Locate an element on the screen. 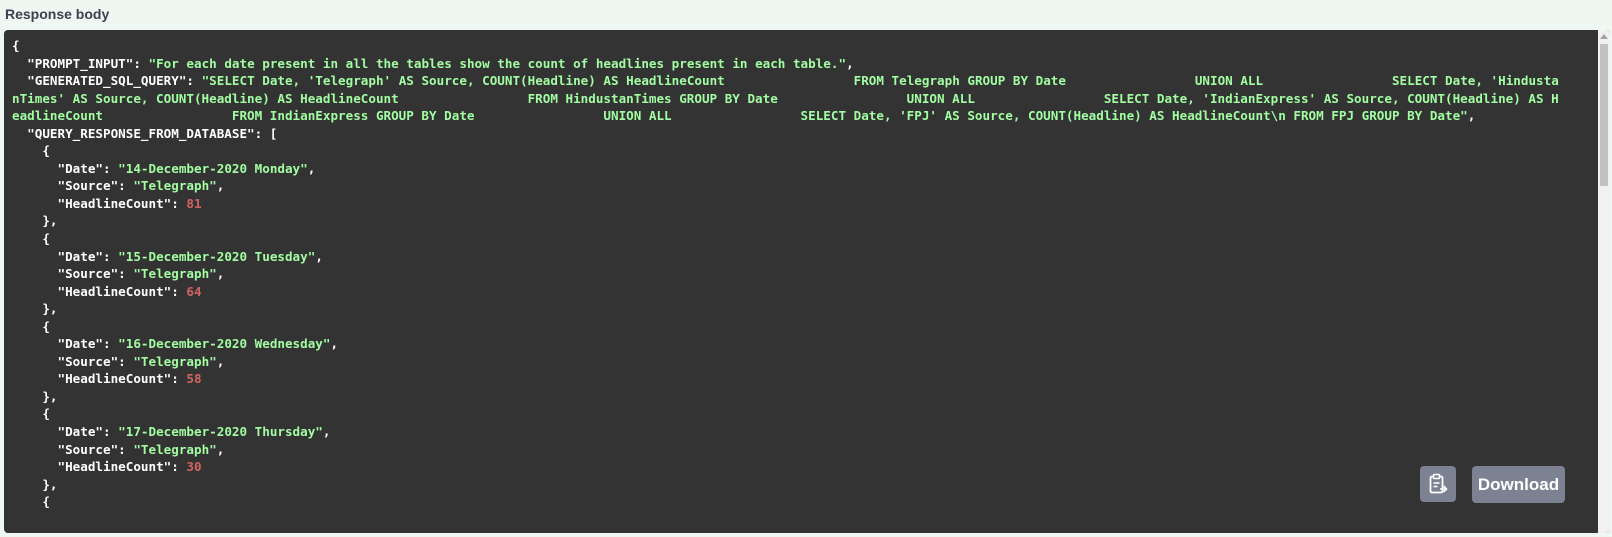 The width and height of the screenshot is (1612, 537). json-key-query-response: "QUERY_RESPONSE_FROM_DATABASE" is located at coordinates (141, 133).